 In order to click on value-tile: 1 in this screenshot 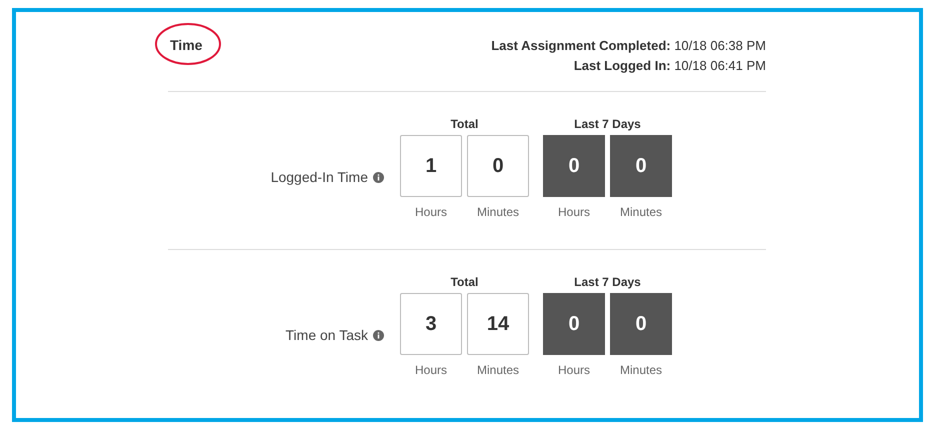, I will do `click(431, 166)`.